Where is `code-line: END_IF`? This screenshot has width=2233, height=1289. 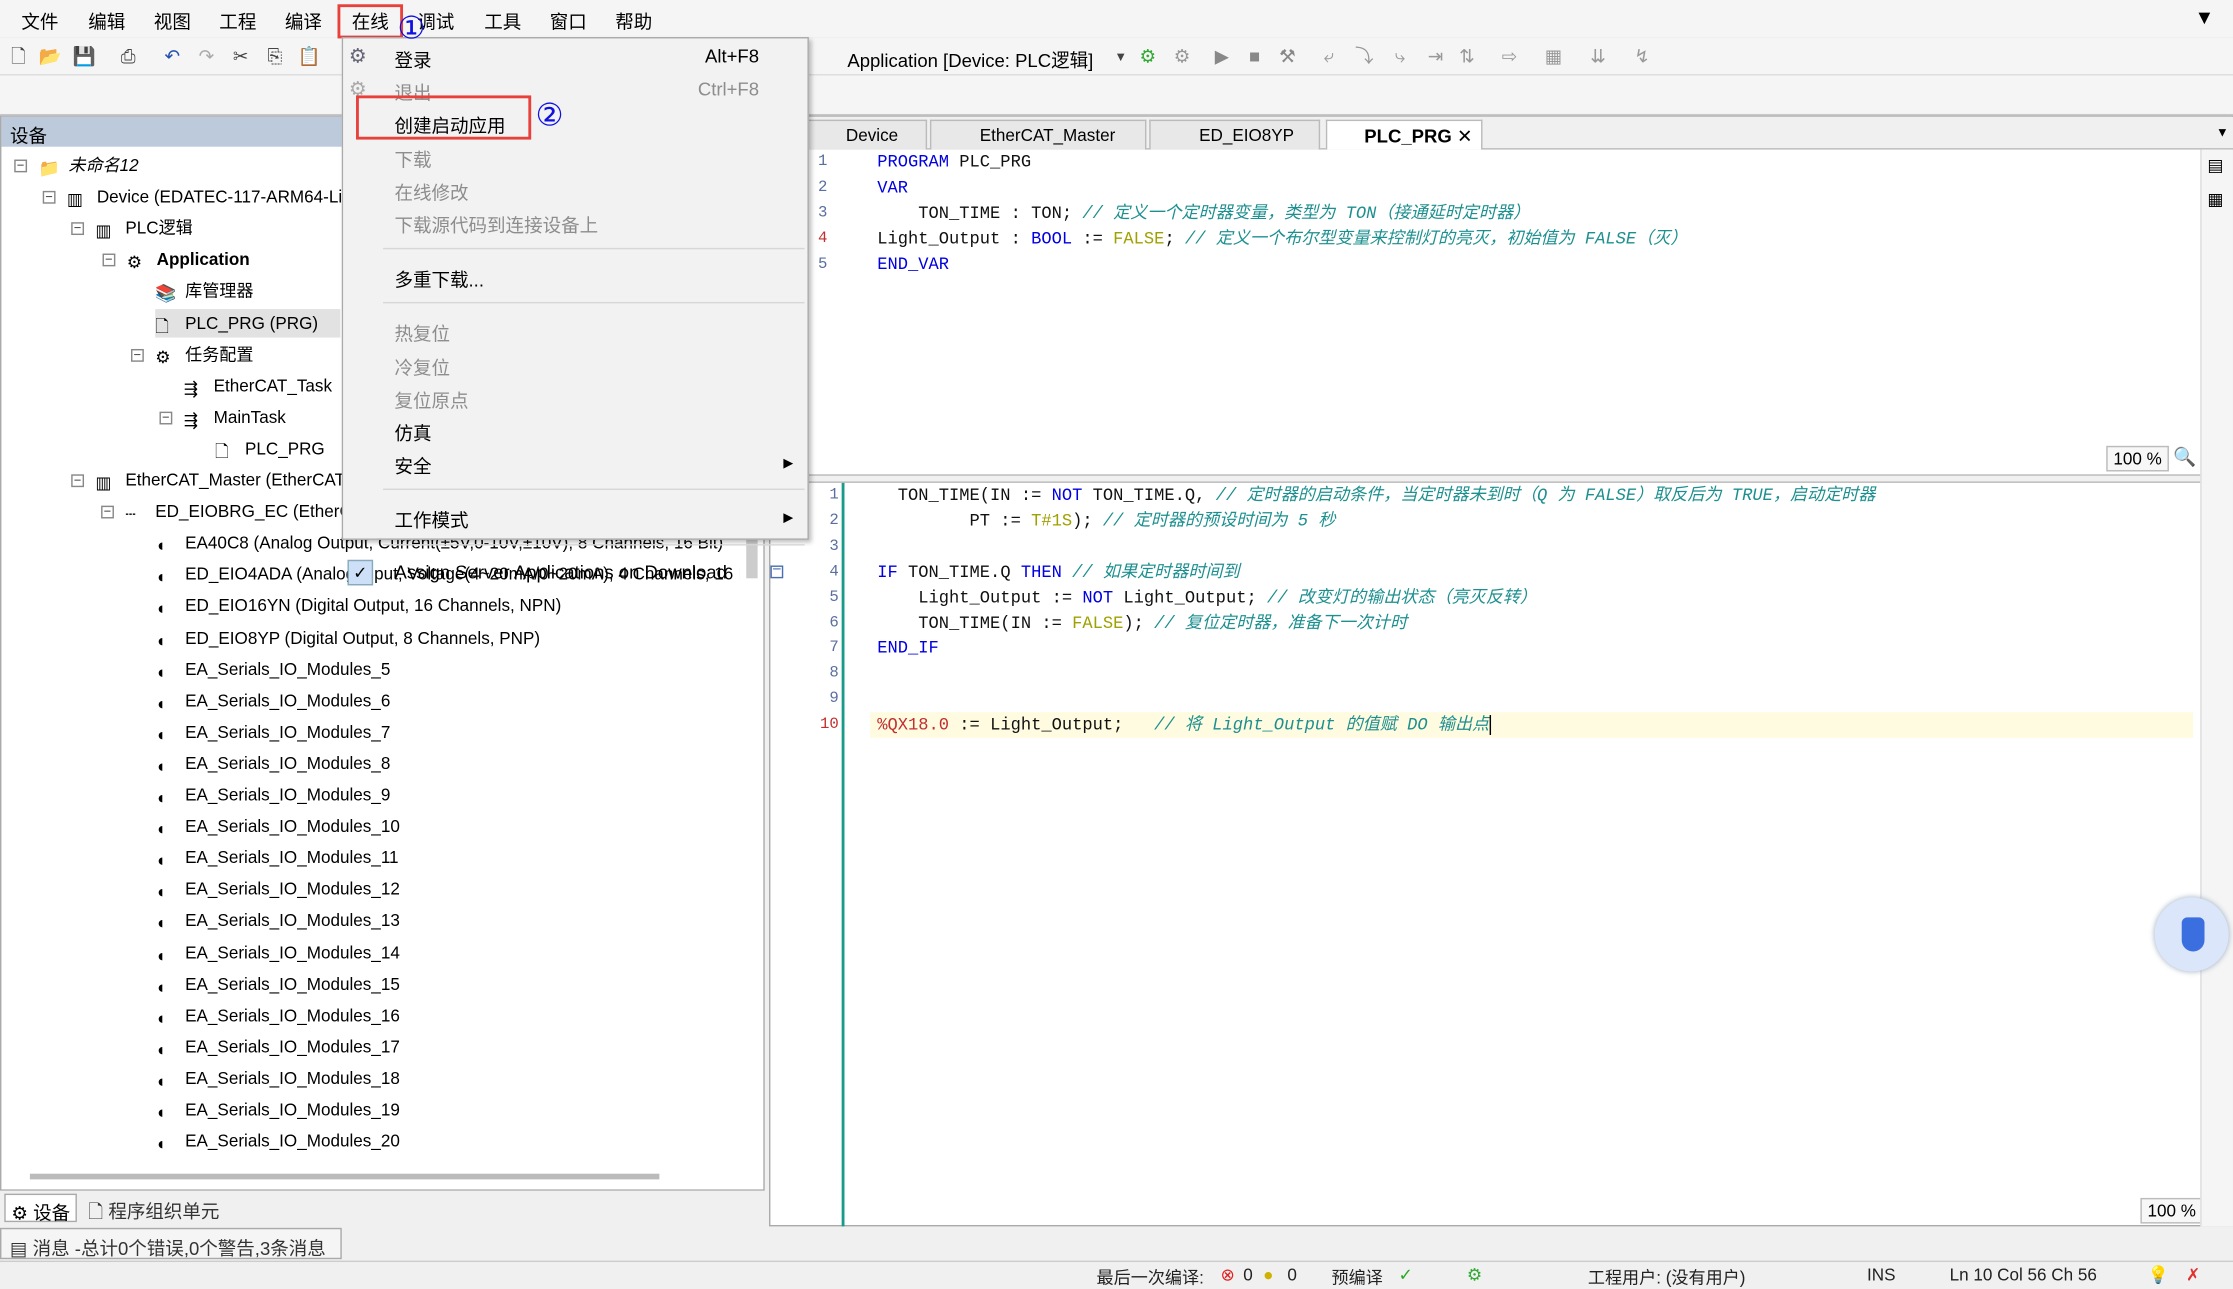
code-line: END_IF is located at coordinates (908, 649).